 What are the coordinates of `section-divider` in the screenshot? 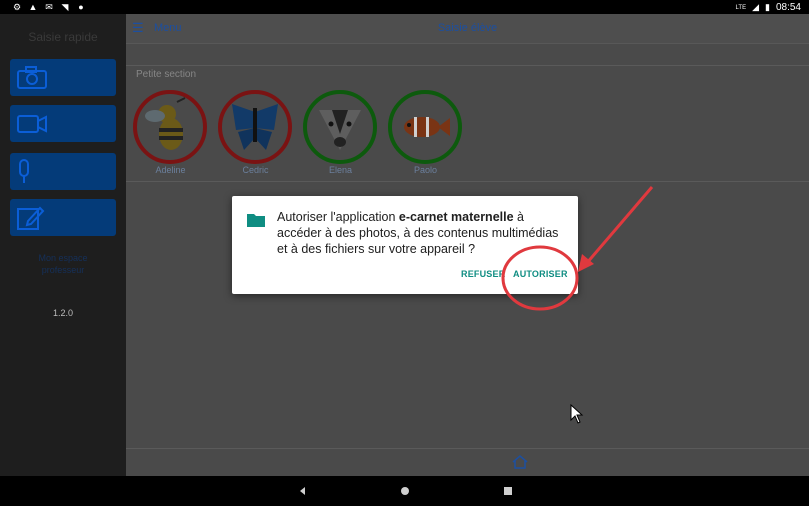 It's located at (467, 181).